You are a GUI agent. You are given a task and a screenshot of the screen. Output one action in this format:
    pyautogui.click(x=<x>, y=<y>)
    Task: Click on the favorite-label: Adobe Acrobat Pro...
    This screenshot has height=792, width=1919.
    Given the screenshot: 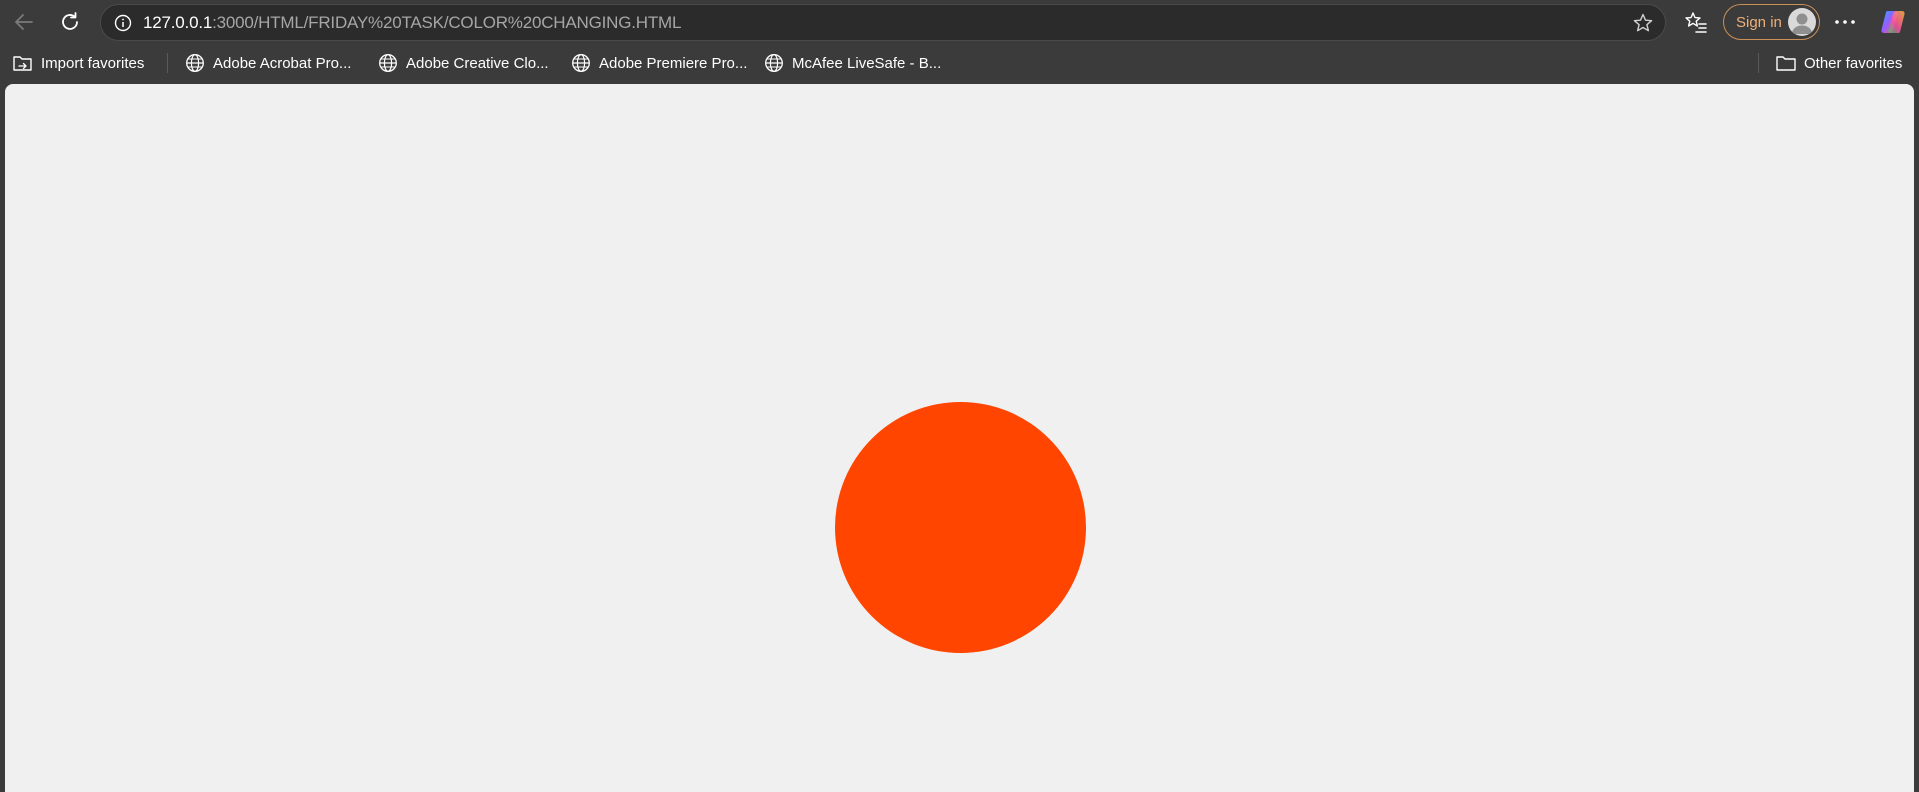 What is the action you would take?
    pyautogui.click(x=282, y=63)
    